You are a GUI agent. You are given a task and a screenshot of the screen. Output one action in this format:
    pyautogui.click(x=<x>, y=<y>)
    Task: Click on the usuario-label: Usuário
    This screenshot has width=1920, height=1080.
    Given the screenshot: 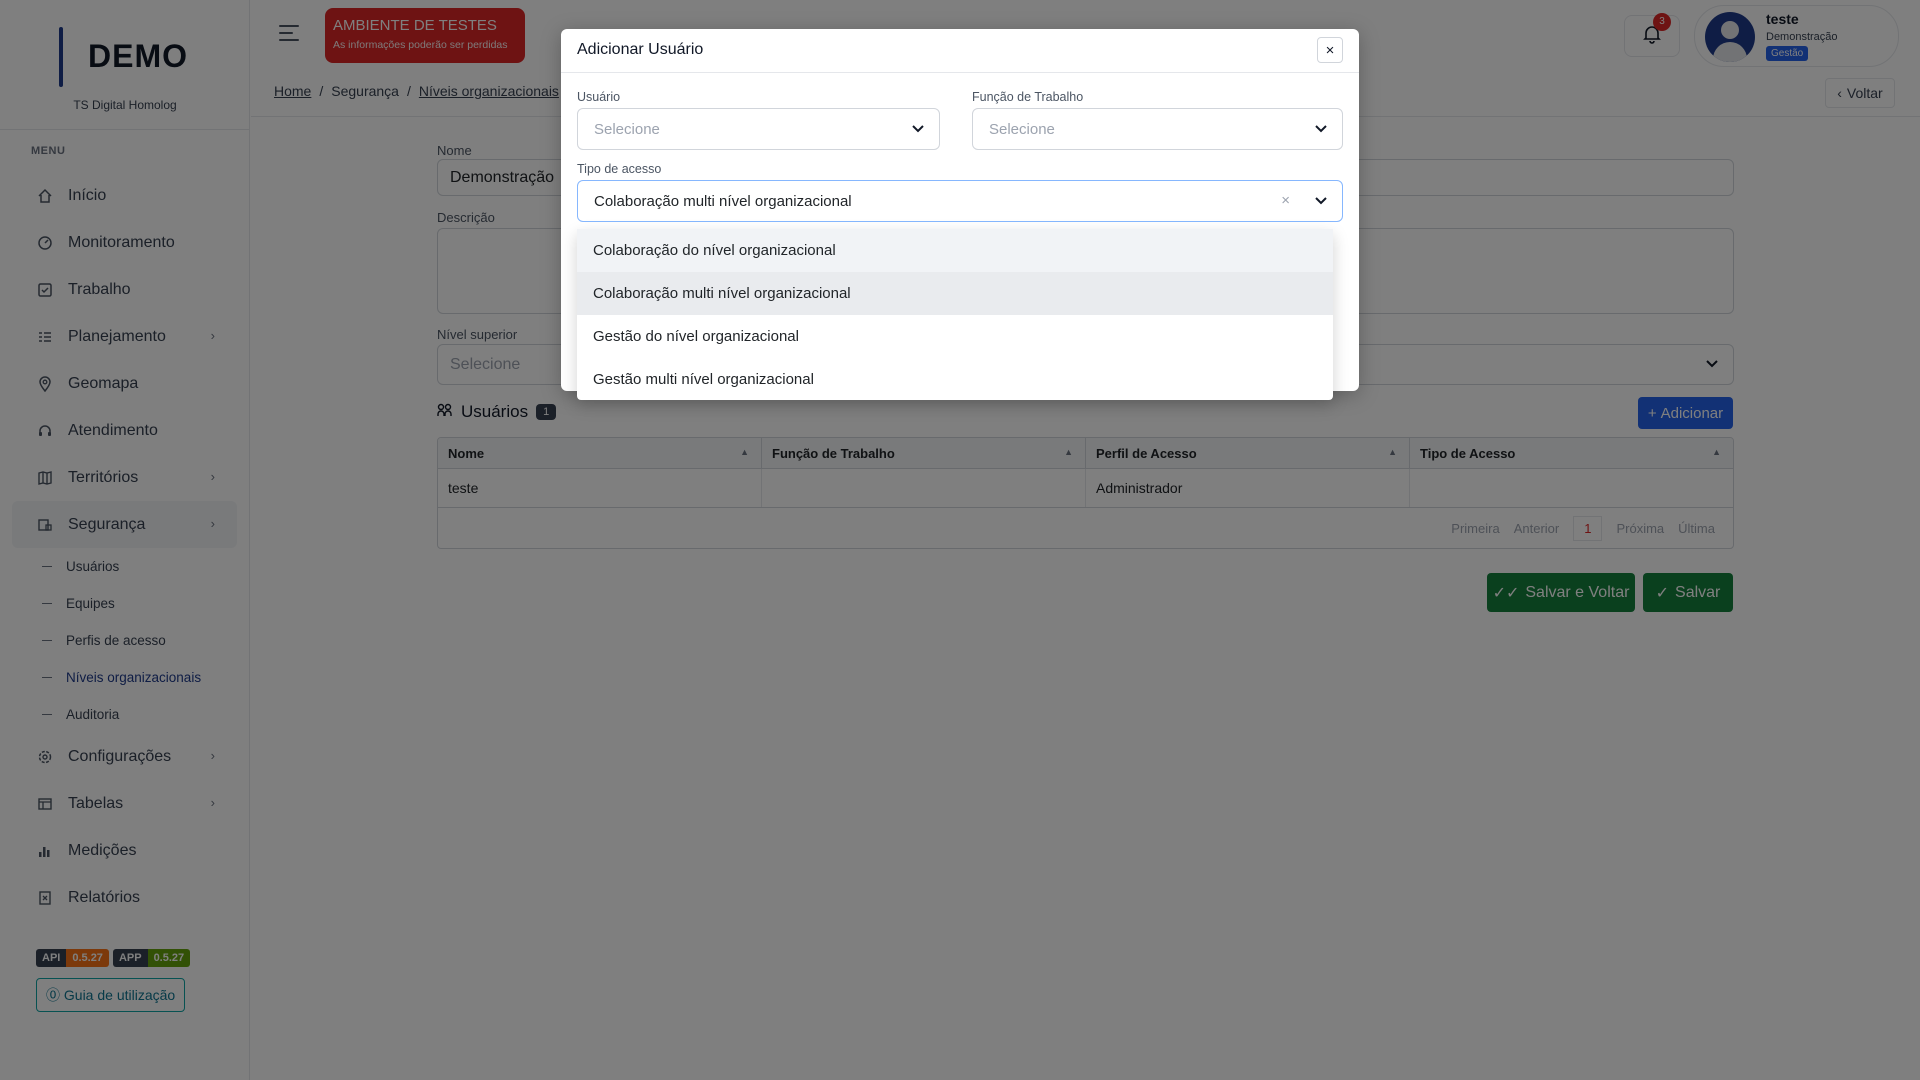 What is the action you would take?
    pyautogui.click(x=599, y=97)
    